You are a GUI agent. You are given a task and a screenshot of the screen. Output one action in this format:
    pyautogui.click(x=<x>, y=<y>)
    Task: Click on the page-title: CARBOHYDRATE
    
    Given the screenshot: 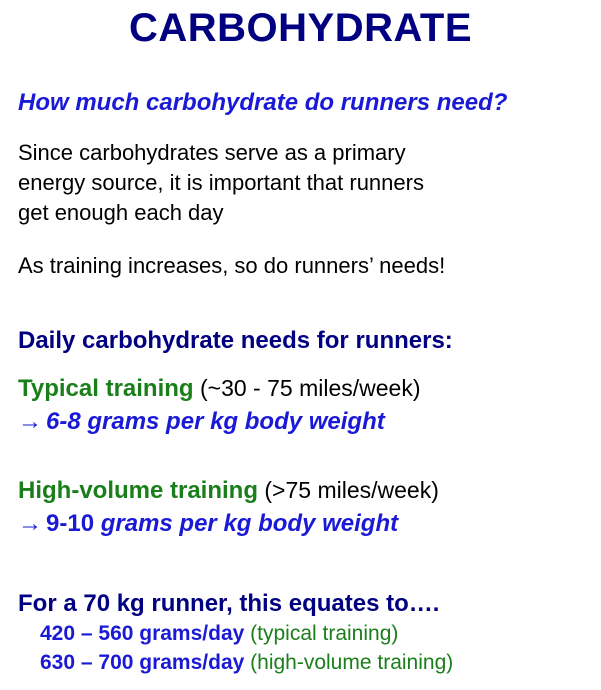 What is the action you would take?
    pyautogui.click(x=300, y=28)
    